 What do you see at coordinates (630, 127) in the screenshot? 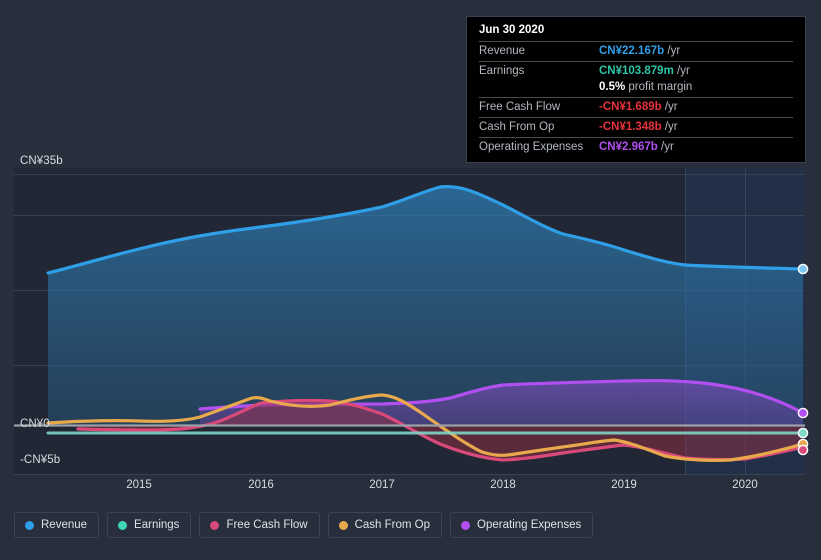
I see `tooltip-row-amount: -CN¥1.348b` at bounding box center [630, 127].